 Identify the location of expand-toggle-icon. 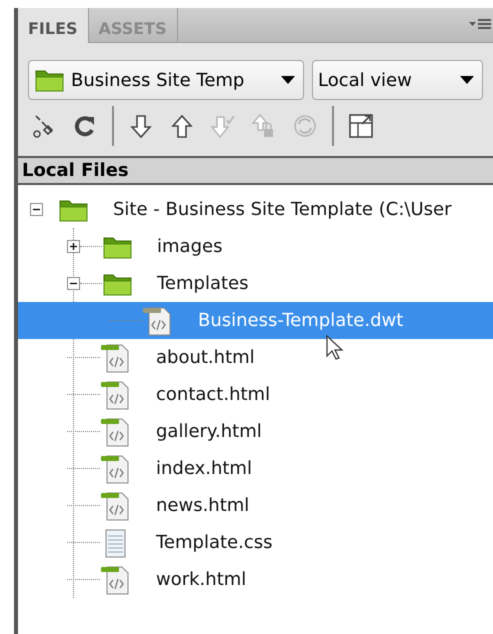
(73, 246).